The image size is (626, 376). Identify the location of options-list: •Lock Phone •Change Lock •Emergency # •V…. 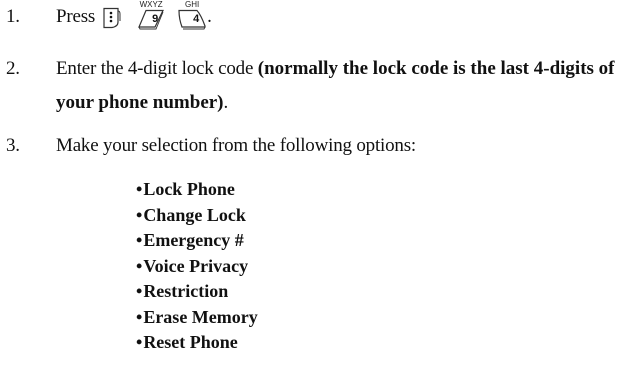
(197, 266).